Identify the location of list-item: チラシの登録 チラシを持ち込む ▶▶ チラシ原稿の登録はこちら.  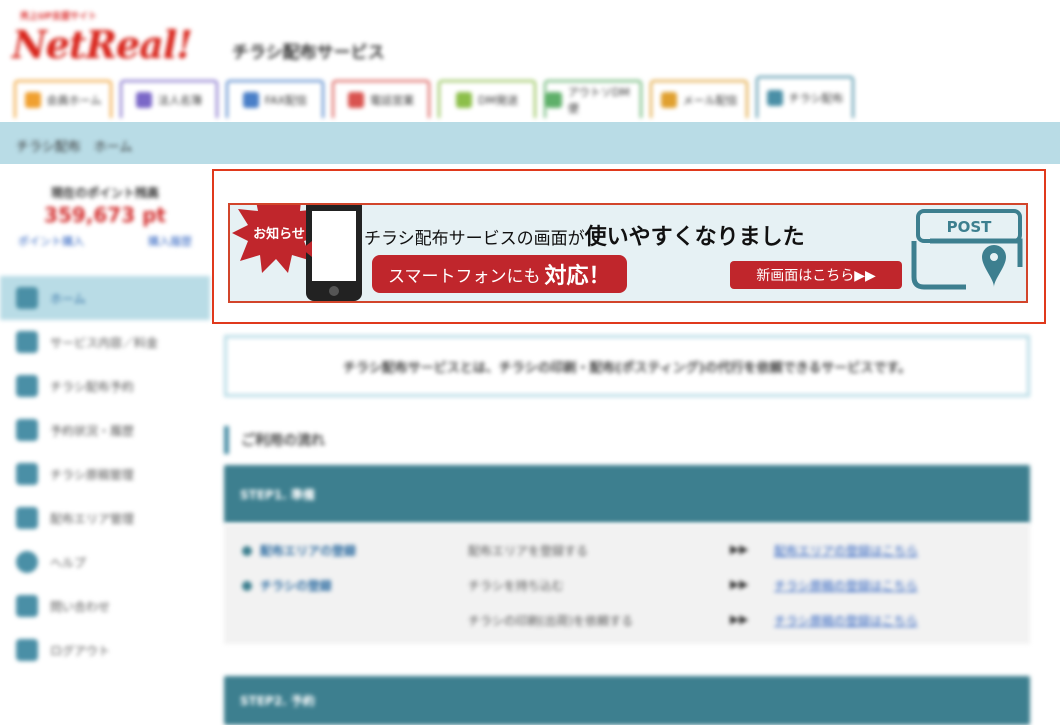
(627, 589).